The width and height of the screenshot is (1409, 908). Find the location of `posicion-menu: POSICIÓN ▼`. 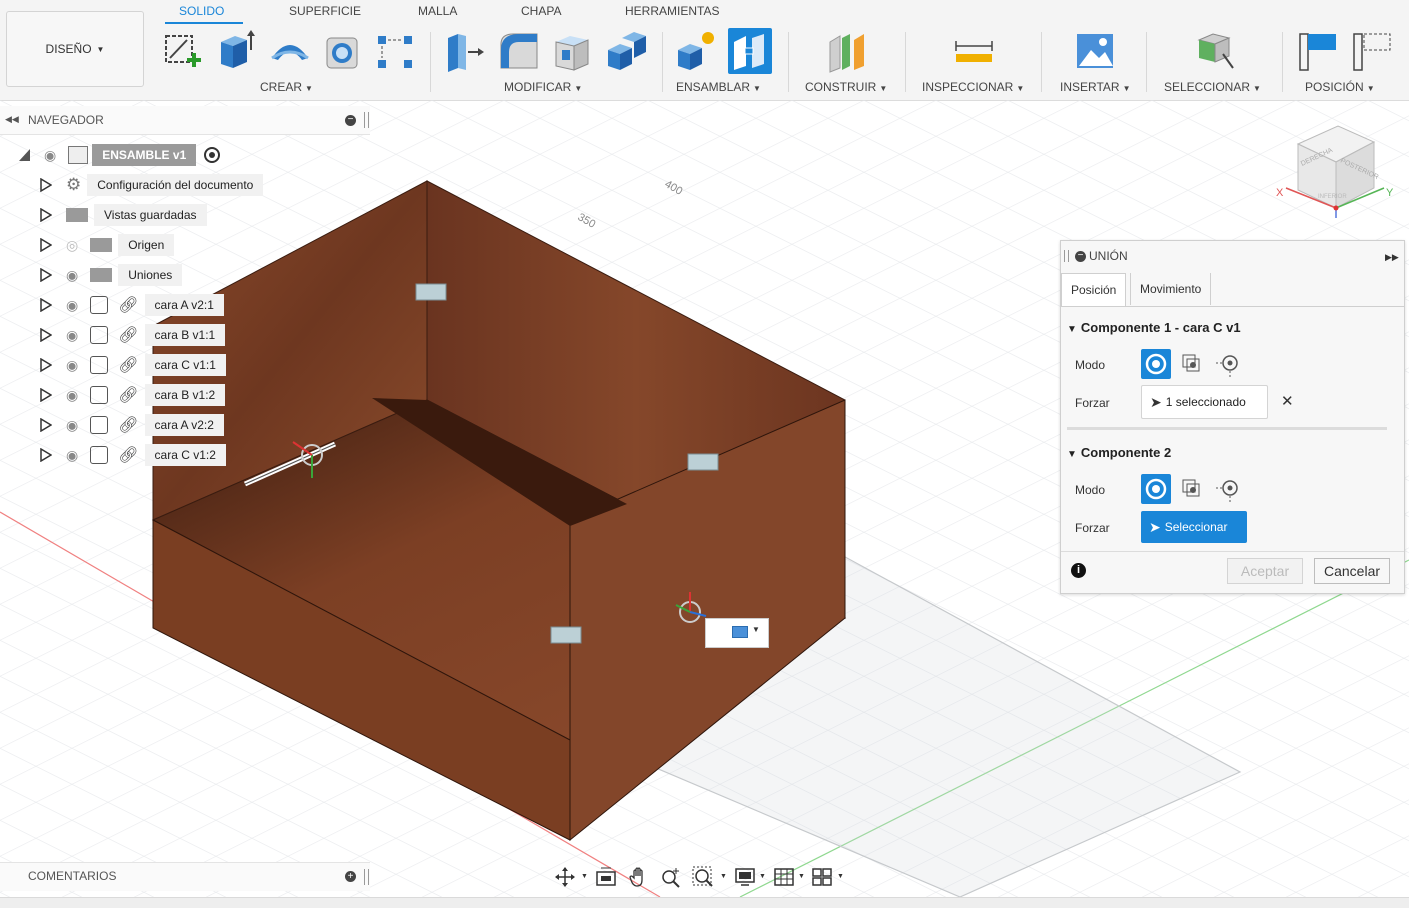

posicion-menu: POSICIÓN ▼ is located at coordinates (1340, 87).